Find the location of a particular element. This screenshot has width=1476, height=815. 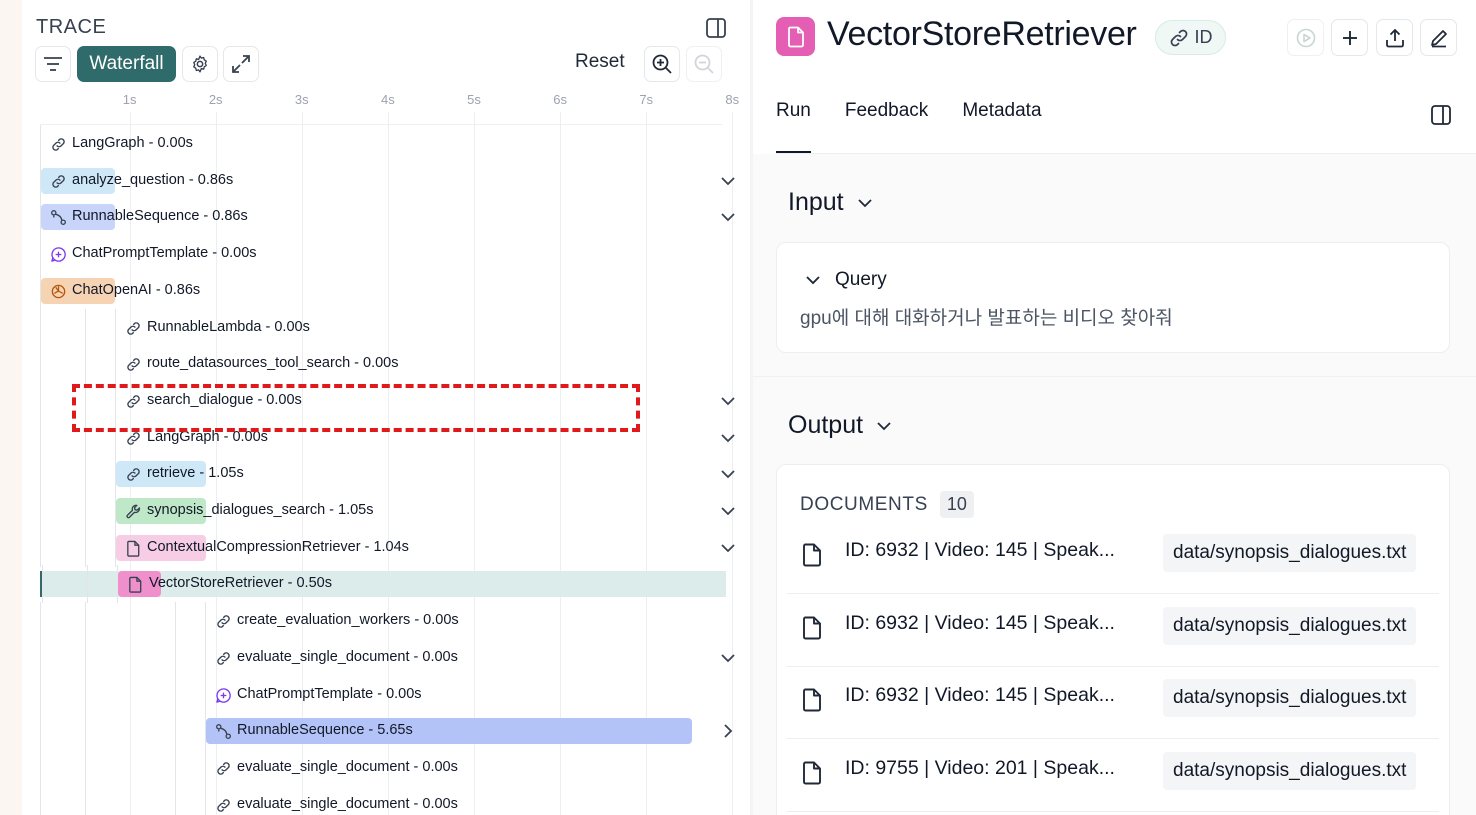

play-circle-icon is located at coordinates (1305, 37).